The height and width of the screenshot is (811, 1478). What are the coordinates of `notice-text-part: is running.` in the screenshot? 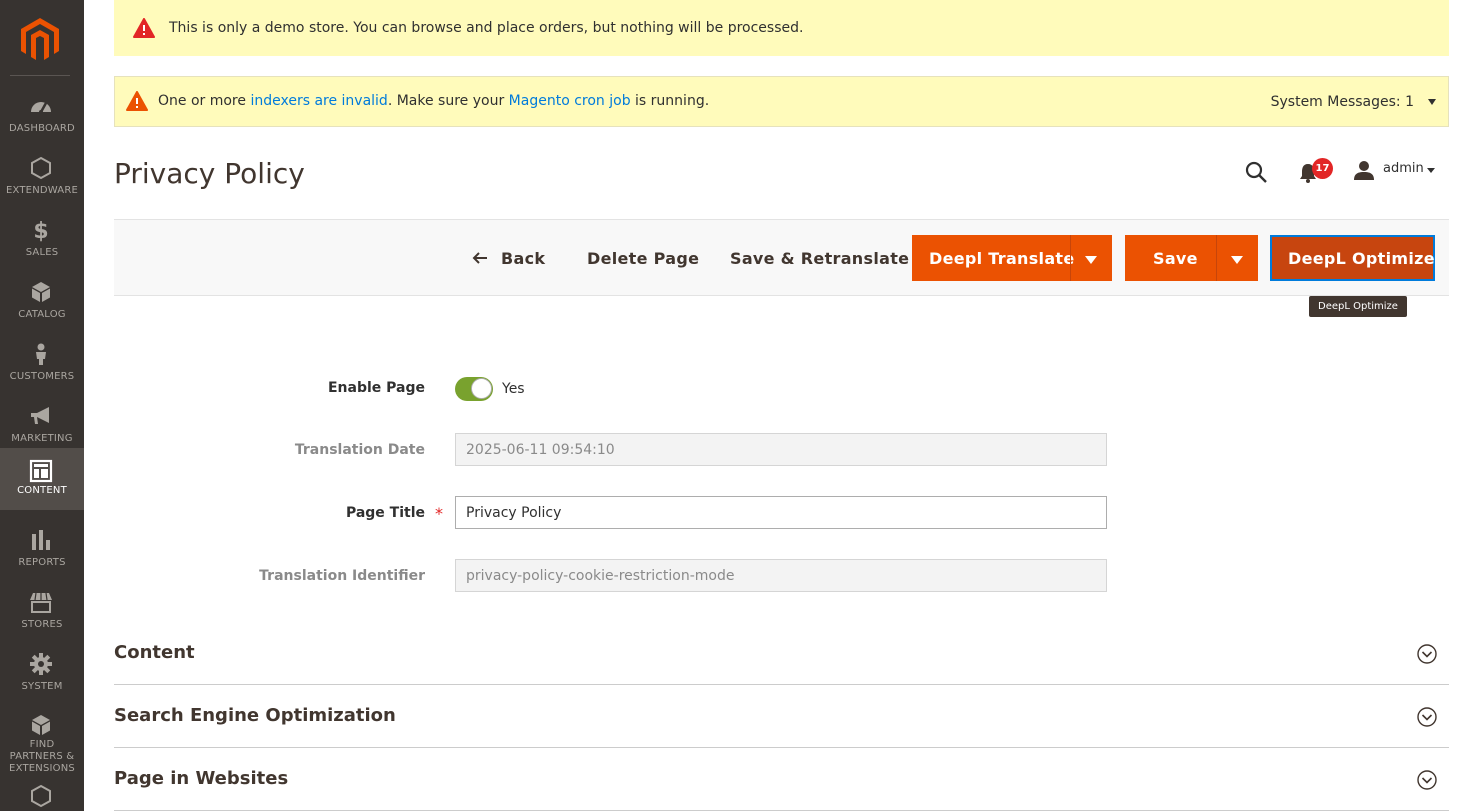 It's located at (670, 101).